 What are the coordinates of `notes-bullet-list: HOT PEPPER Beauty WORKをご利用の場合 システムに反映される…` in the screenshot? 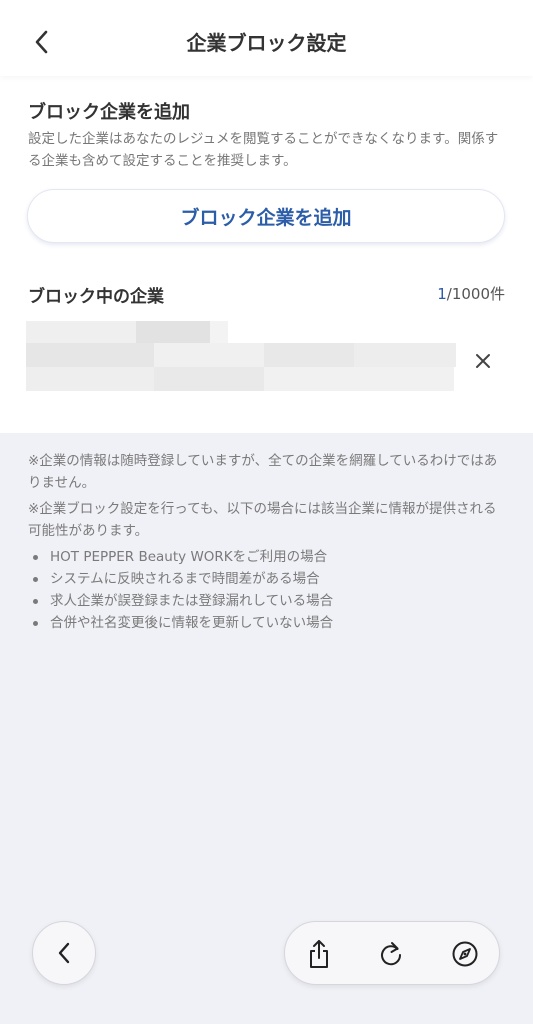 It's located at (267, 590).